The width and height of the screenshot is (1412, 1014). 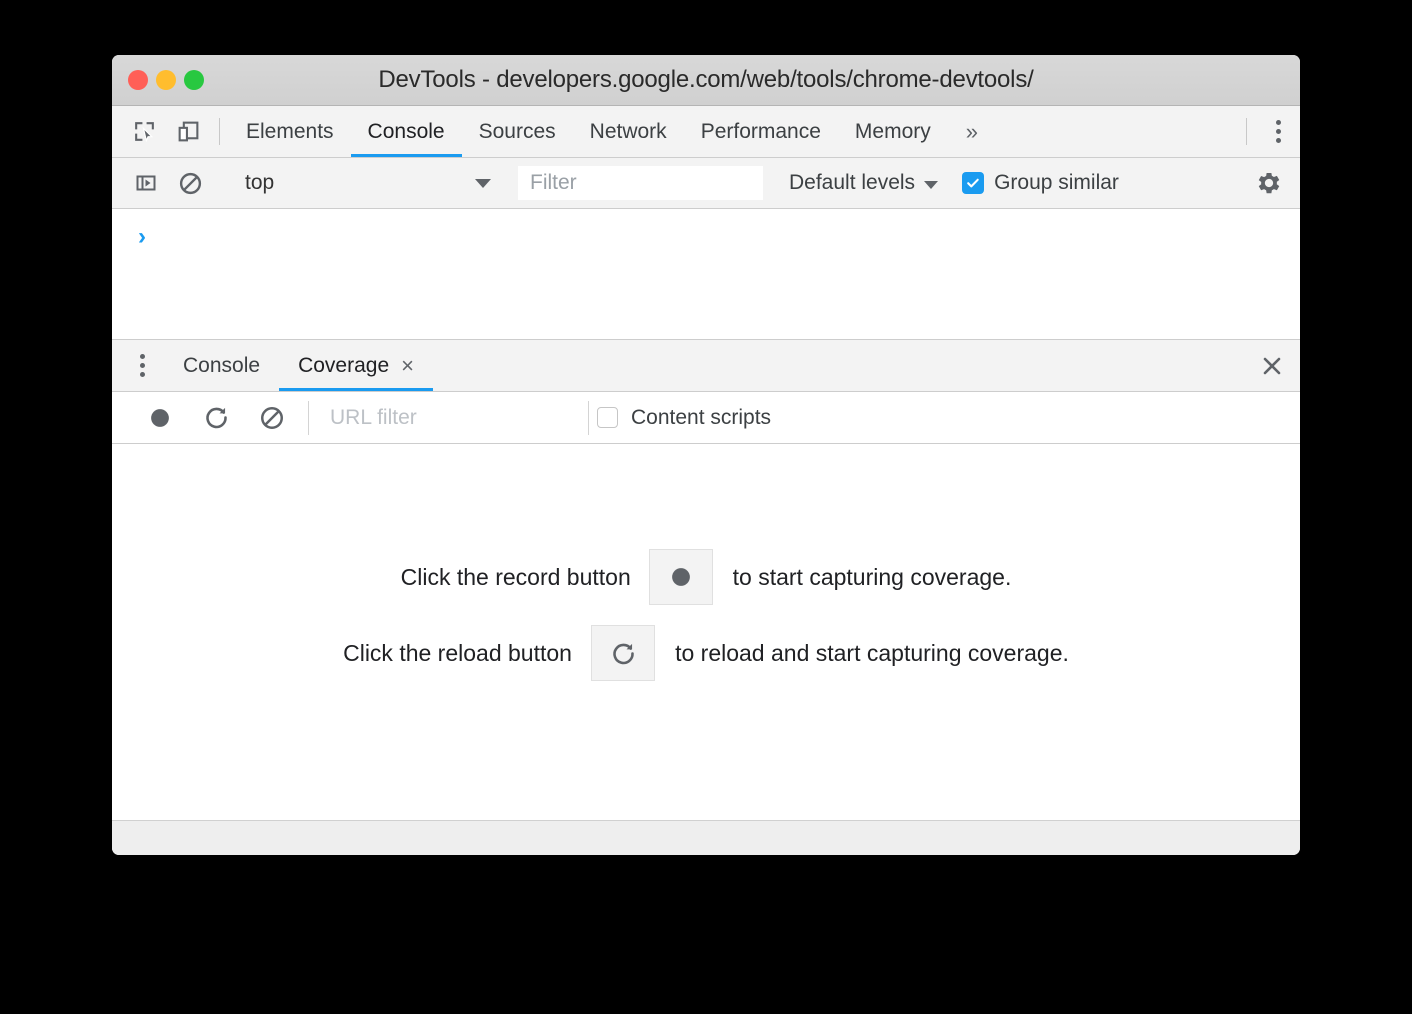 I want to click on drawer-tab-label: Coverage, so click(x=344, y=365).